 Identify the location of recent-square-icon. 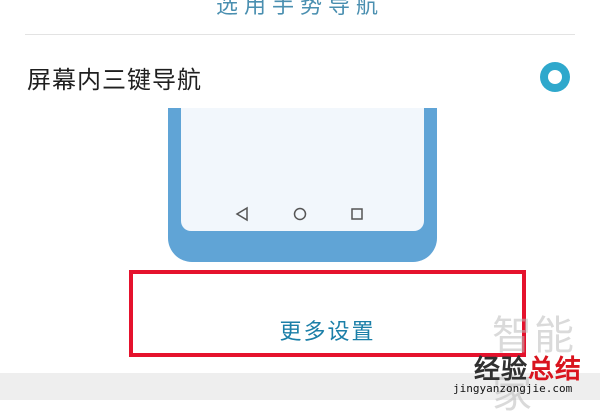
(357, 214).